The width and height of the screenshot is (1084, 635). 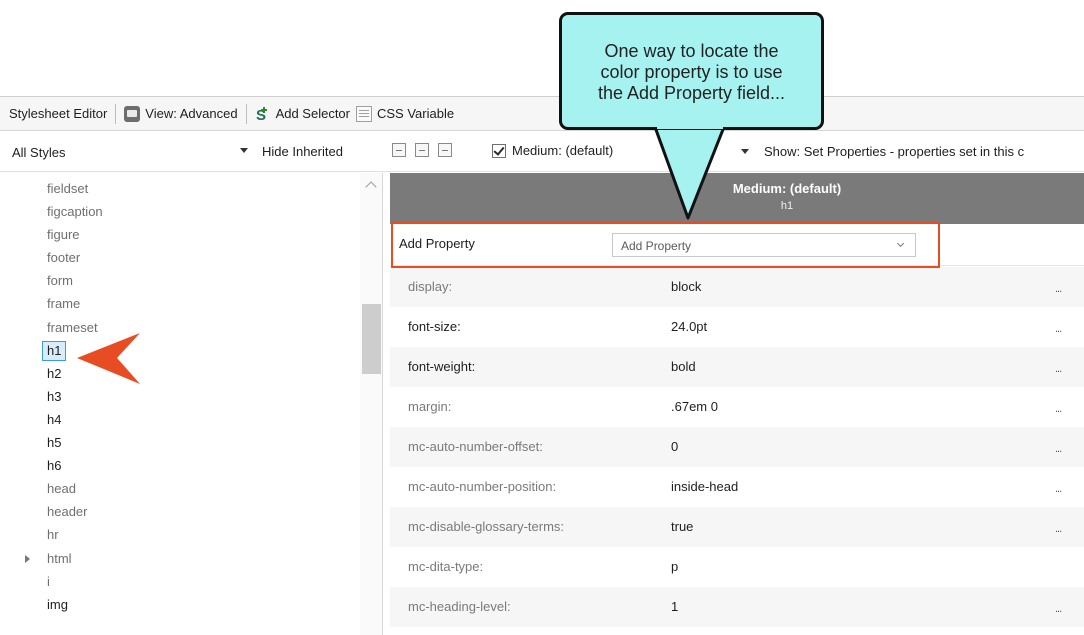 I want to click on property-value: inside-head, so click(x=704, y=486).